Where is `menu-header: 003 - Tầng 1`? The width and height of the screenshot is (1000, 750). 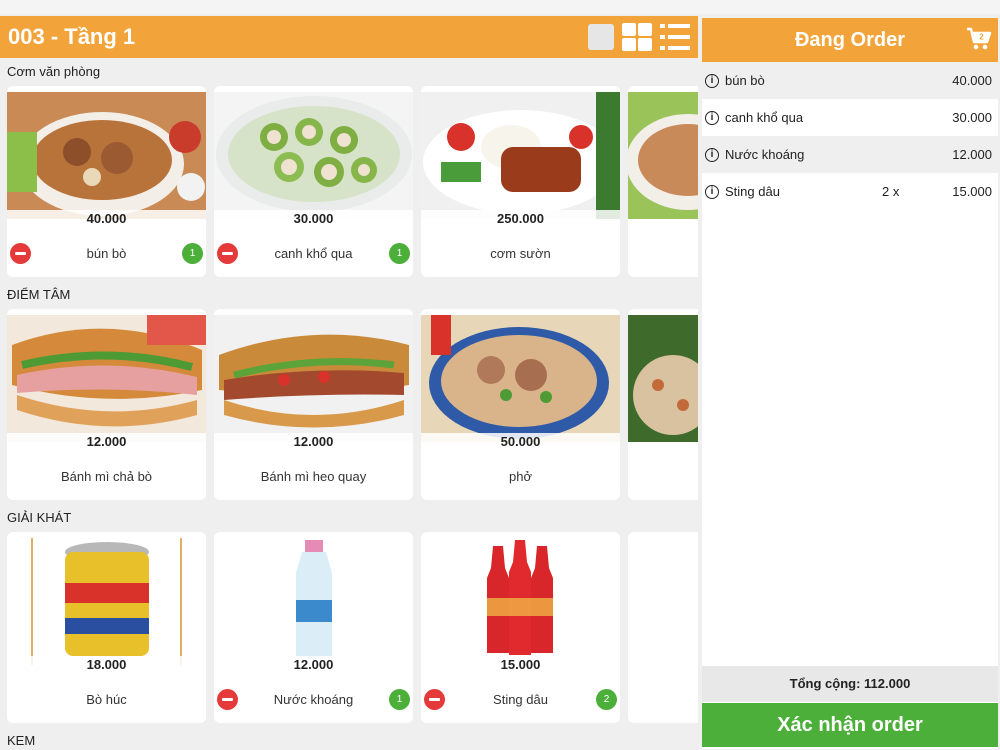 menu-header: 003 - Tầng 1 is located at coordinates (349, 37).